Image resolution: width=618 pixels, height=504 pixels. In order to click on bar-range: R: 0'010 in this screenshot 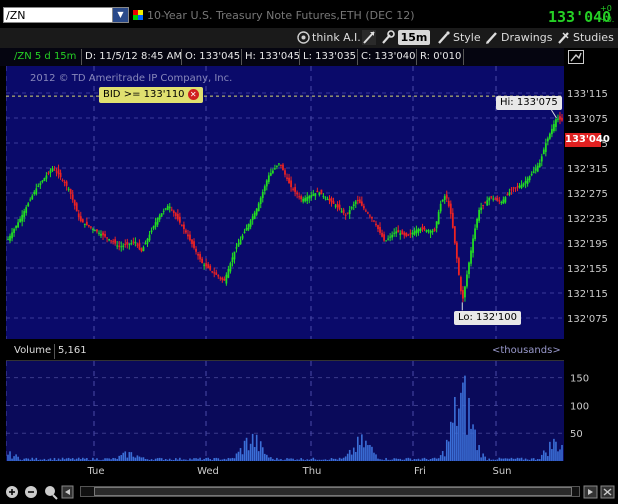, I will do `click(441, 56)`.